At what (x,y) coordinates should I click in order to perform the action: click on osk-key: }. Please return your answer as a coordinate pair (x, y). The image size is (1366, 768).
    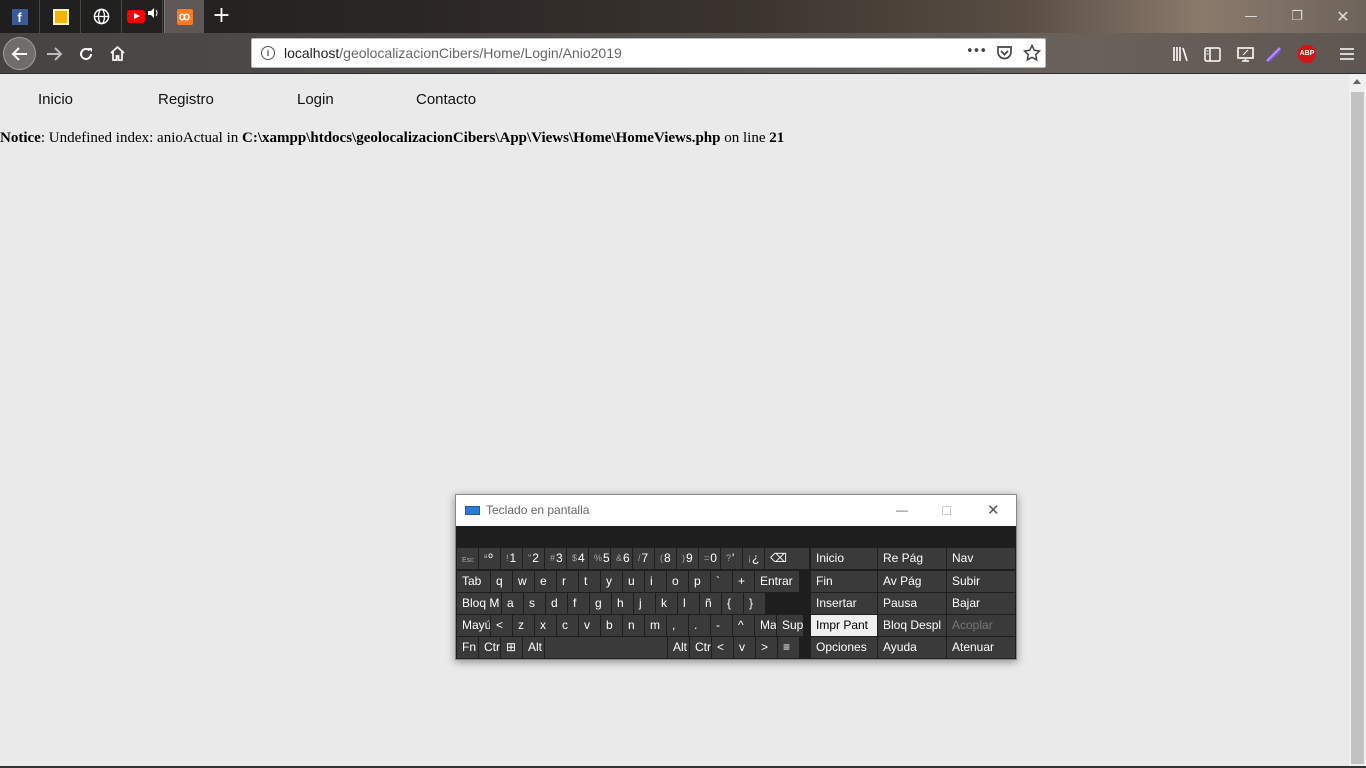
    Looking at the image, I should click on (754, 603).